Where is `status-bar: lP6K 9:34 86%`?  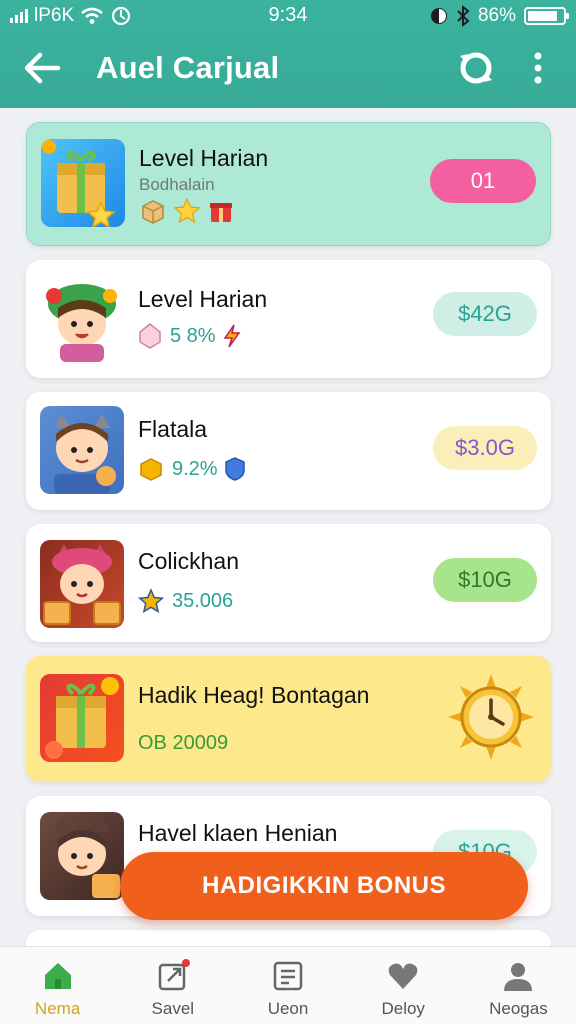 status-bar: lP6K 9:34 86% is located at coordinates (288, 16).